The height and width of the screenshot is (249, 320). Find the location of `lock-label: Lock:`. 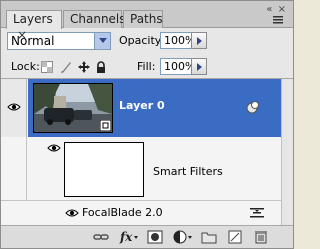

lock-label: Lock: is located at coordinates (25, 66).